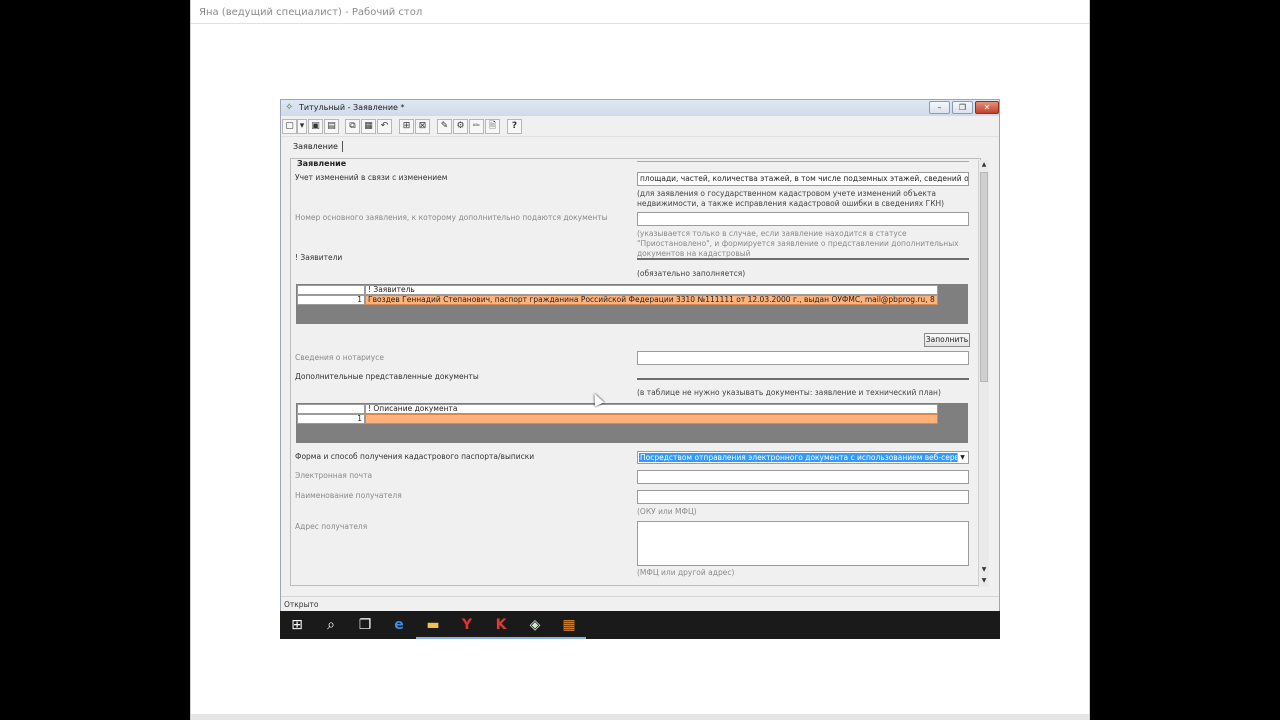 The width and height of the screenshot is (1280, 720). Describe the element at coordinates (339, 357) in the screenshot. I see `notary-label: Сведения о нотариусе` at that location.